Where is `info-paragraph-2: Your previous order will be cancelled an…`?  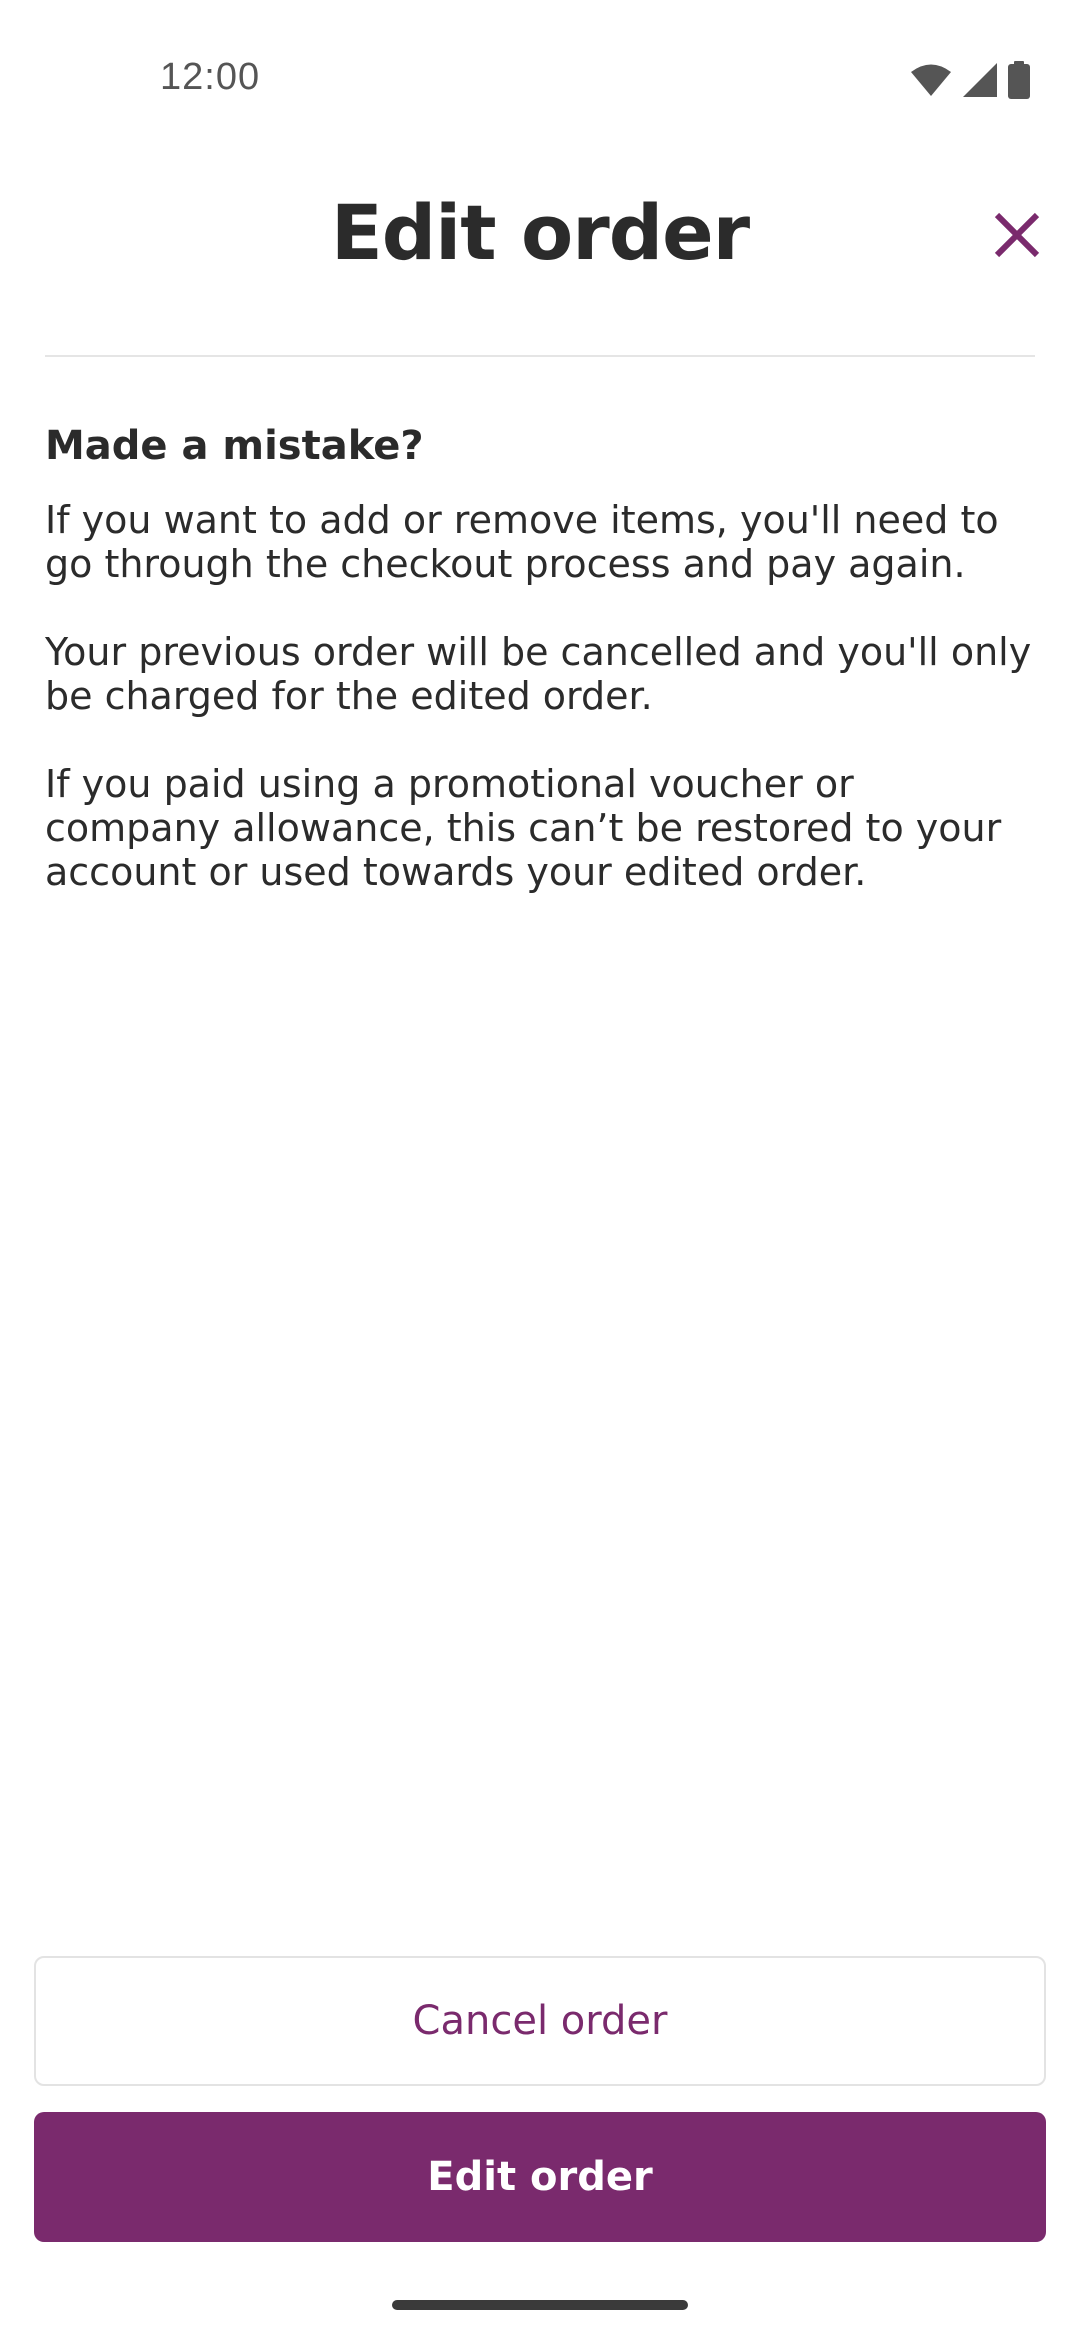
info-paragraph-2: Your previous order will be cancelled an… is located at coordinates (538, 674).